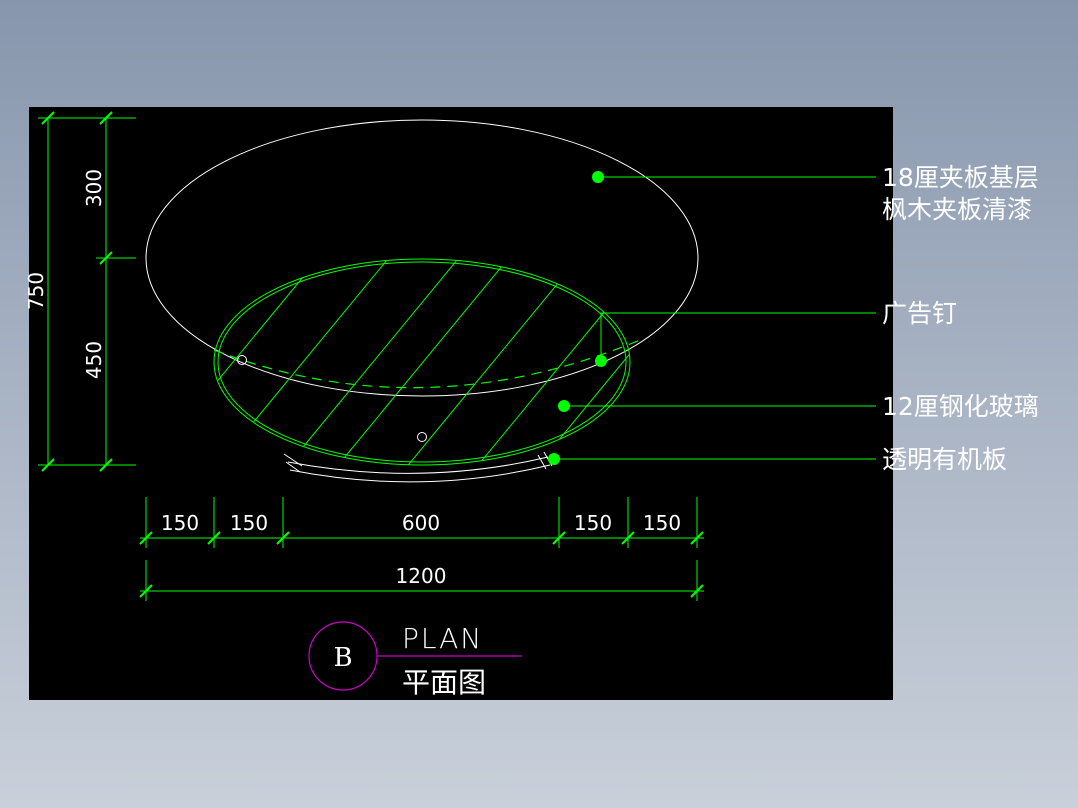 Image resolution: width=1078 pixels, height=808 pixels. Describe the element at coordinates (593, 523) in the screenshot. I see `dim-seg-4: 150` at that location.